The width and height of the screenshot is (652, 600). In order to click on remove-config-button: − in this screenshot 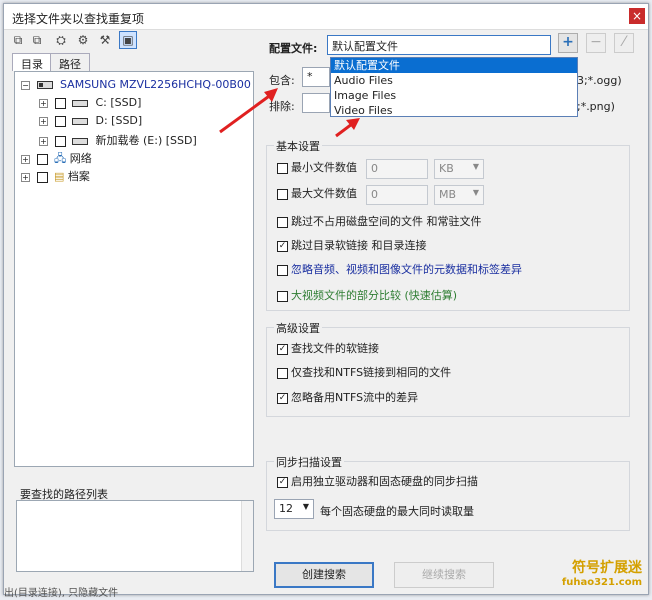, I will do `click(596, 43)`.